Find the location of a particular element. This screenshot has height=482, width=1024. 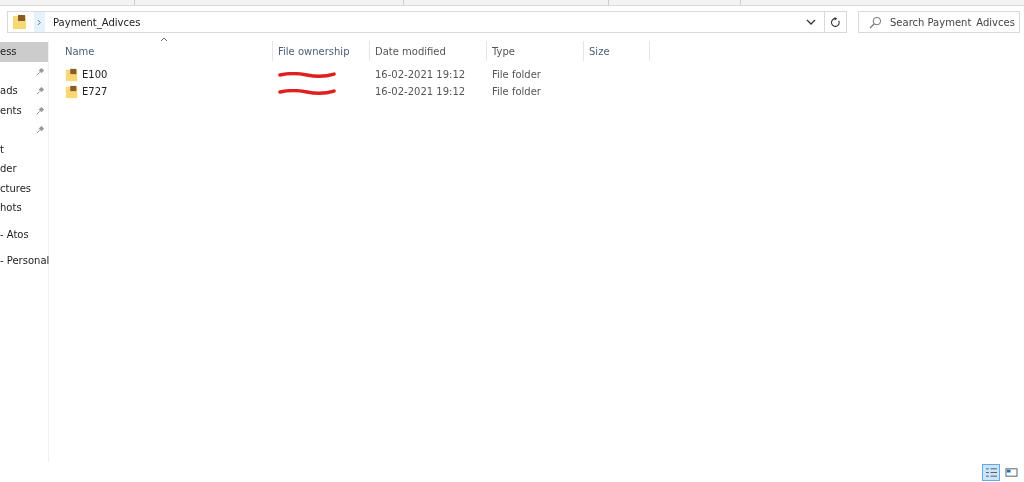

refresh-icon is located at coordinates (835, 22).